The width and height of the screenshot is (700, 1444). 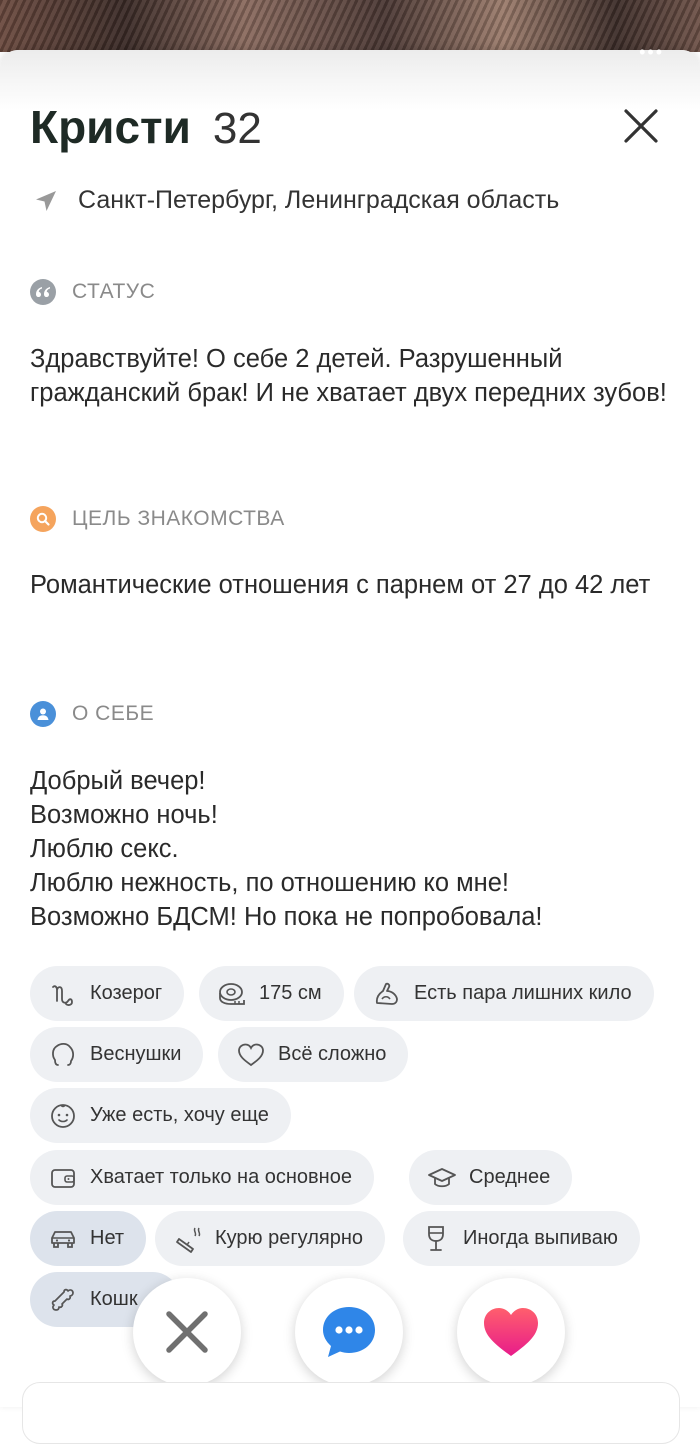 I want to click on chip-label: Уже есть, хочу еще, so click(x=179, y=1115).